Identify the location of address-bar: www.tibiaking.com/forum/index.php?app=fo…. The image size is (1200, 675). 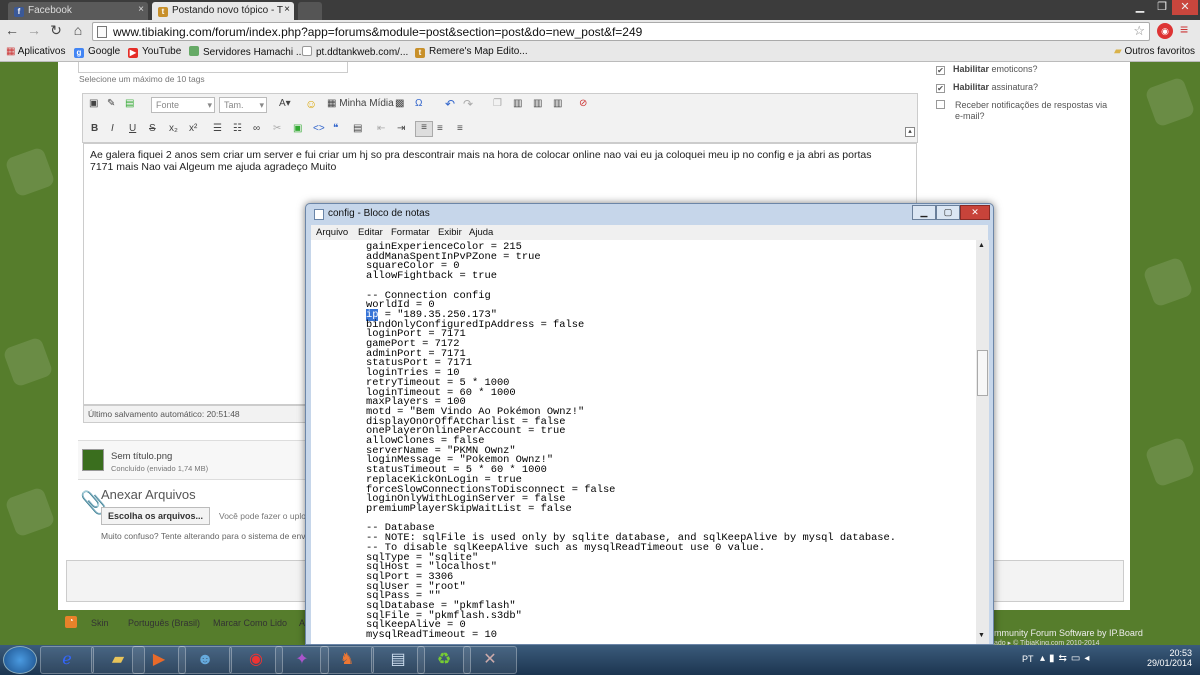
(621, 31).